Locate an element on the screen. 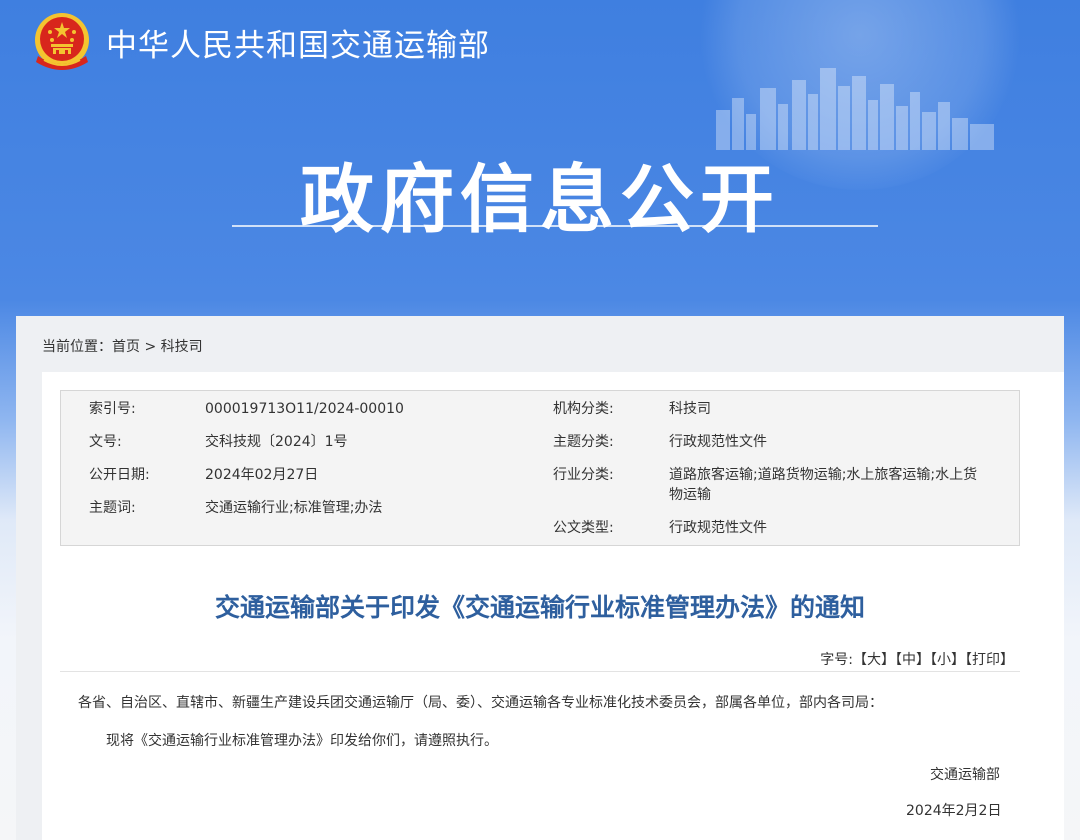 This screenshot has height=840, width=1080. article-title: 交通运输部关于印发《交通运输行业标准管理办法》的通知 is located at coordinates (539, 607).